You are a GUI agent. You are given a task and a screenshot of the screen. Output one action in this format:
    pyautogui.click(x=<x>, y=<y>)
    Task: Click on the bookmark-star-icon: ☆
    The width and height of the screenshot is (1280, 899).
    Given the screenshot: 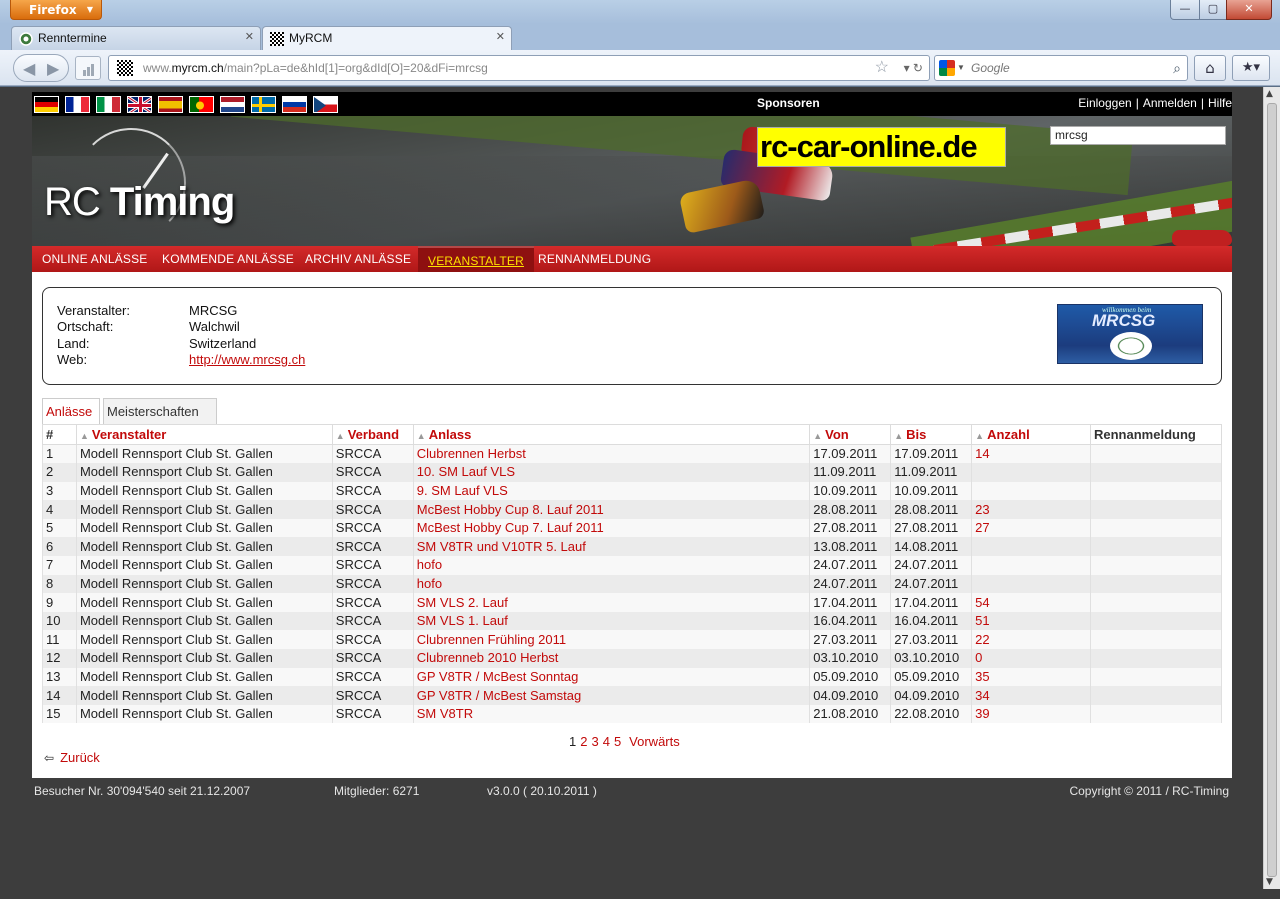 What is the action you would take?
    pyautogui.click(x=882, y=68)
    